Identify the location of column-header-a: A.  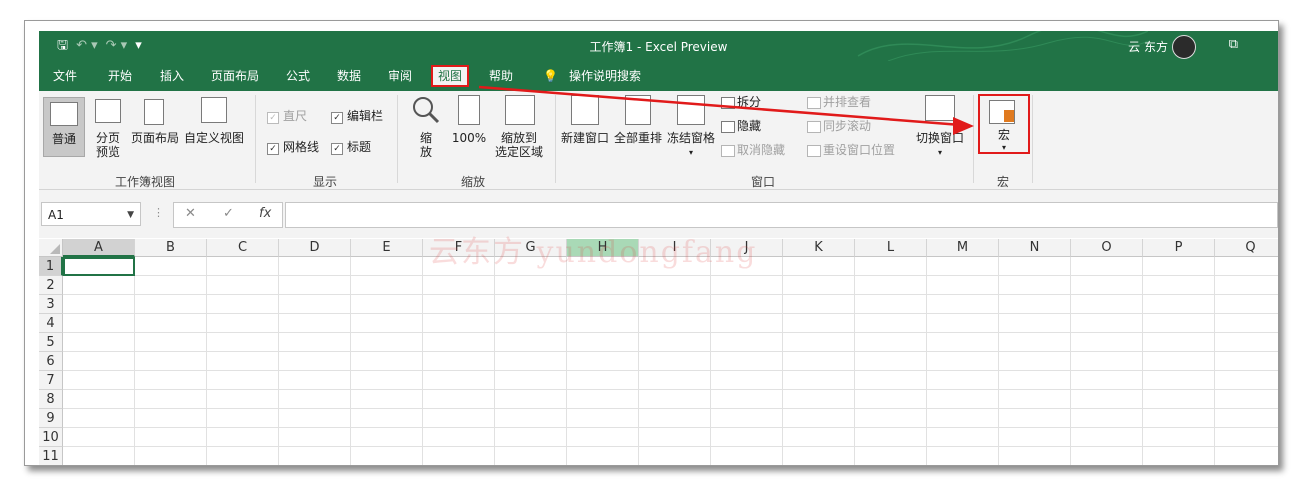
(99, 248).